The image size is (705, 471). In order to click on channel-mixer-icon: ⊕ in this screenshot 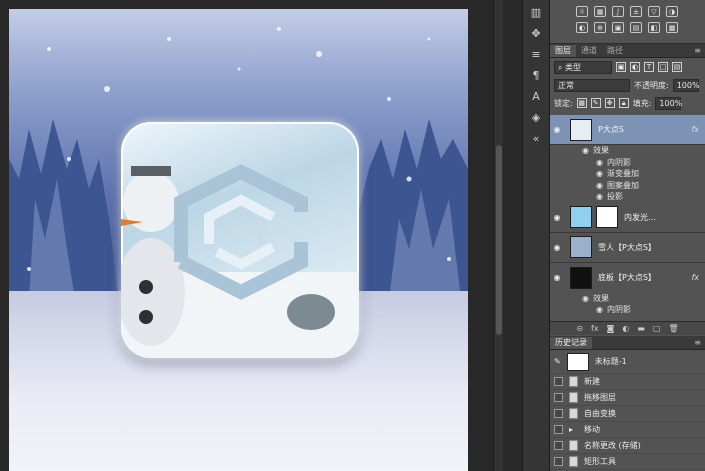, I will do `click(600, 27)`.